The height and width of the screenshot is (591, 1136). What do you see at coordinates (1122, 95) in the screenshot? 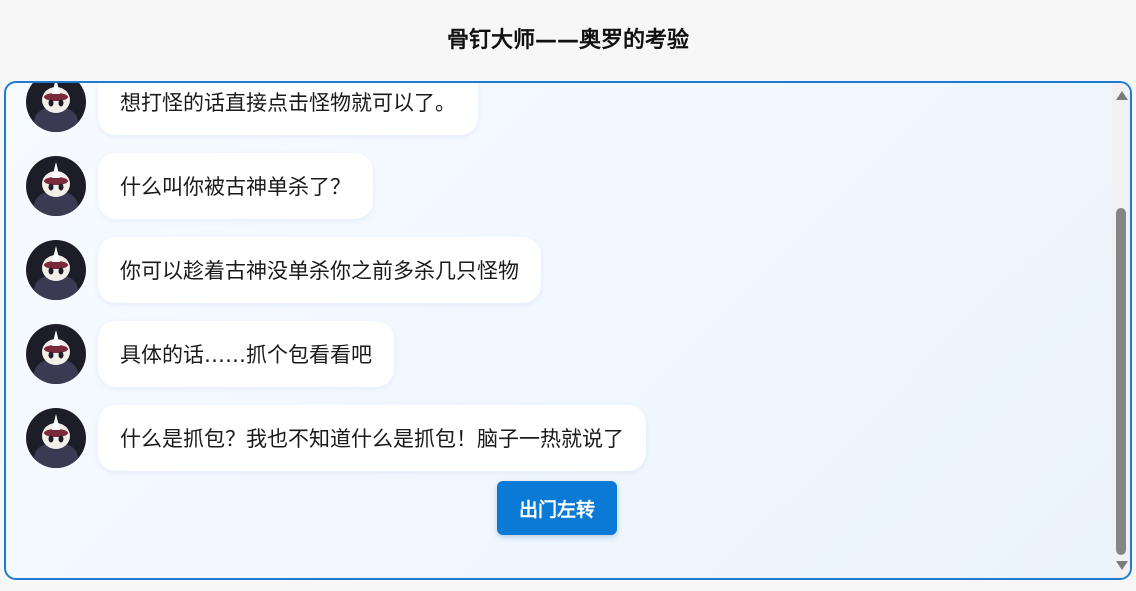
I see `scroll-up-arrow-icon` at bounding box center [1122, 95].